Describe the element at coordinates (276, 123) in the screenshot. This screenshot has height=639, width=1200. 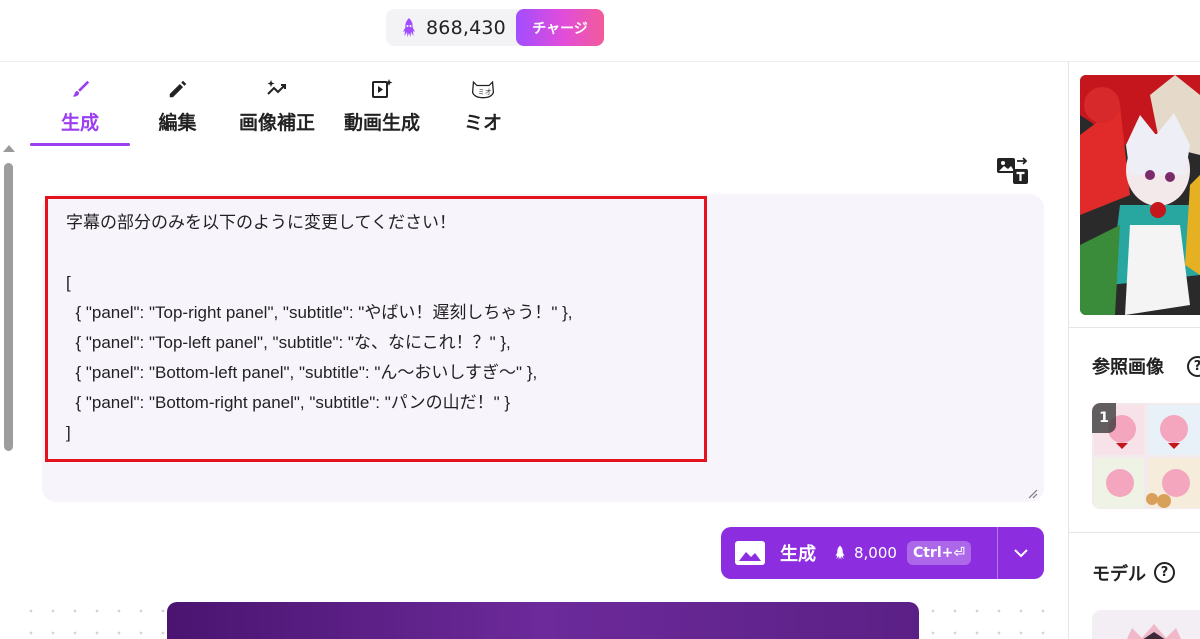
I see `tab-label: 画像補正` at that location.